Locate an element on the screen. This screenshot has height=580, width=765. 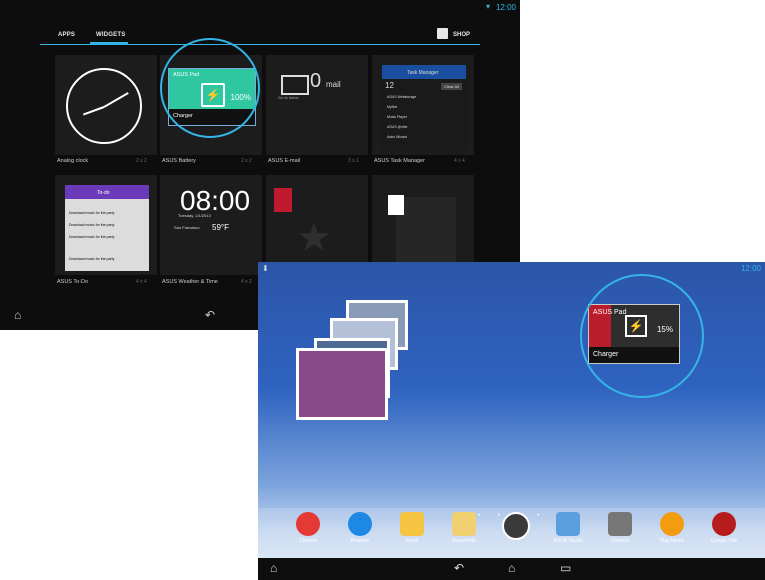
gallery-photo-main is located at coordinates (342, 384).